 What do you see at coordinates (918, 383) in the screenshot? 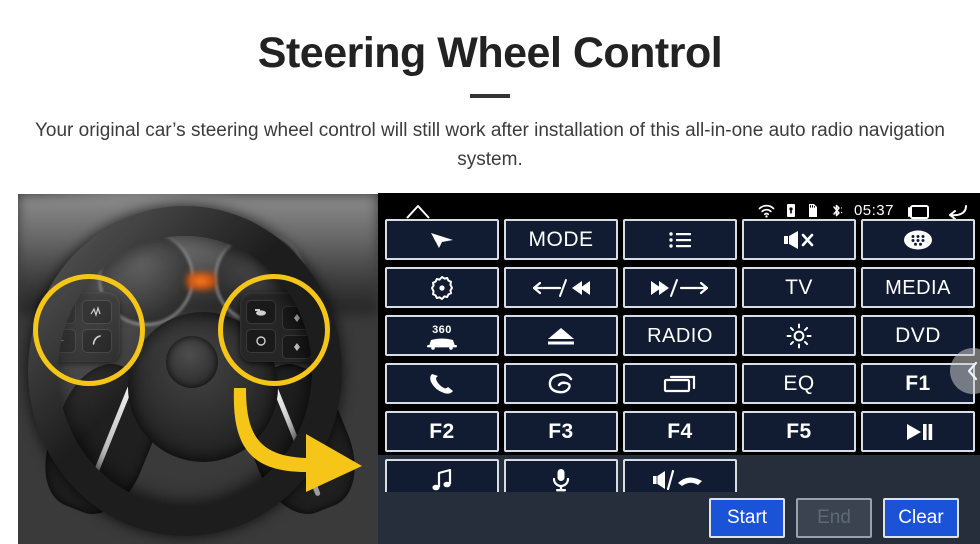
I see `grid-button-label: F1` at bounding box center [918, 383].